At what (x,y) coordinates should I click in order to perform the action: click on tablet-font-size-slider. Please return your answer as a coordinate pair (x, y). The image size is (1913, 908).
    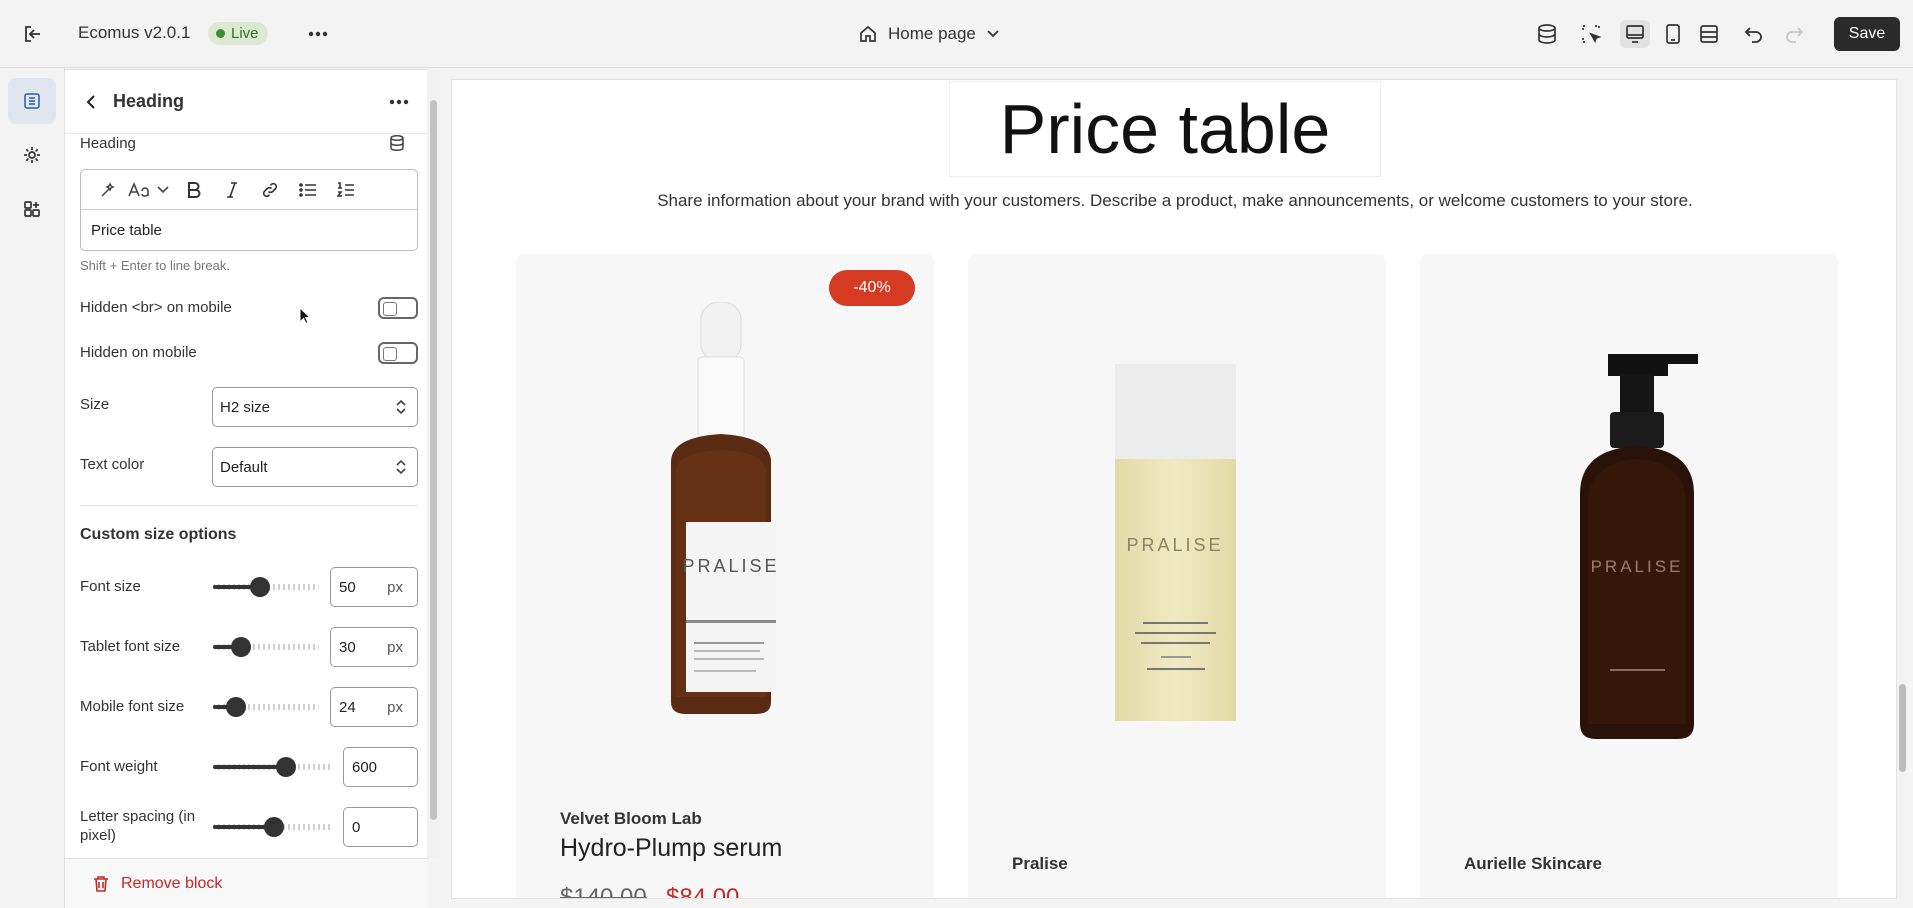
    Looking at the image, I should click on (266, 647).